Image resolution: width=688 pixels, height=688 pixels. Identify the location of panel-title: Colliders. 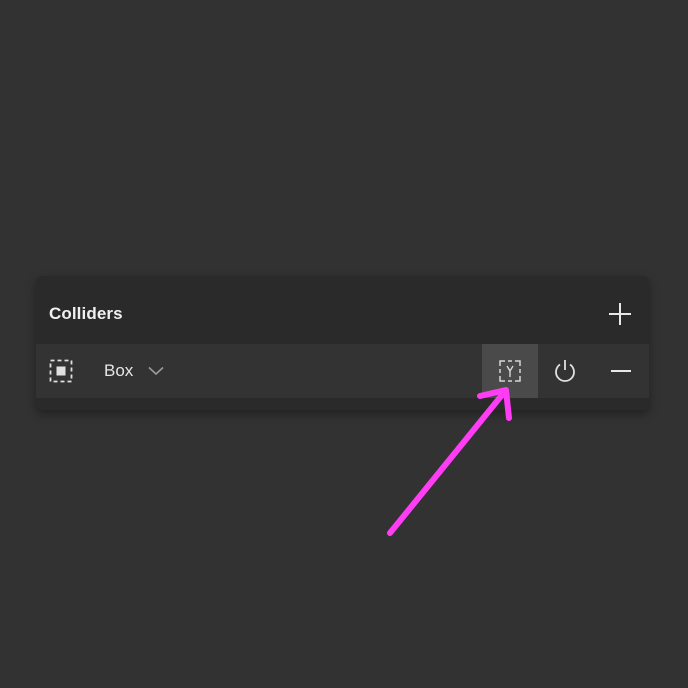
(86, 313).